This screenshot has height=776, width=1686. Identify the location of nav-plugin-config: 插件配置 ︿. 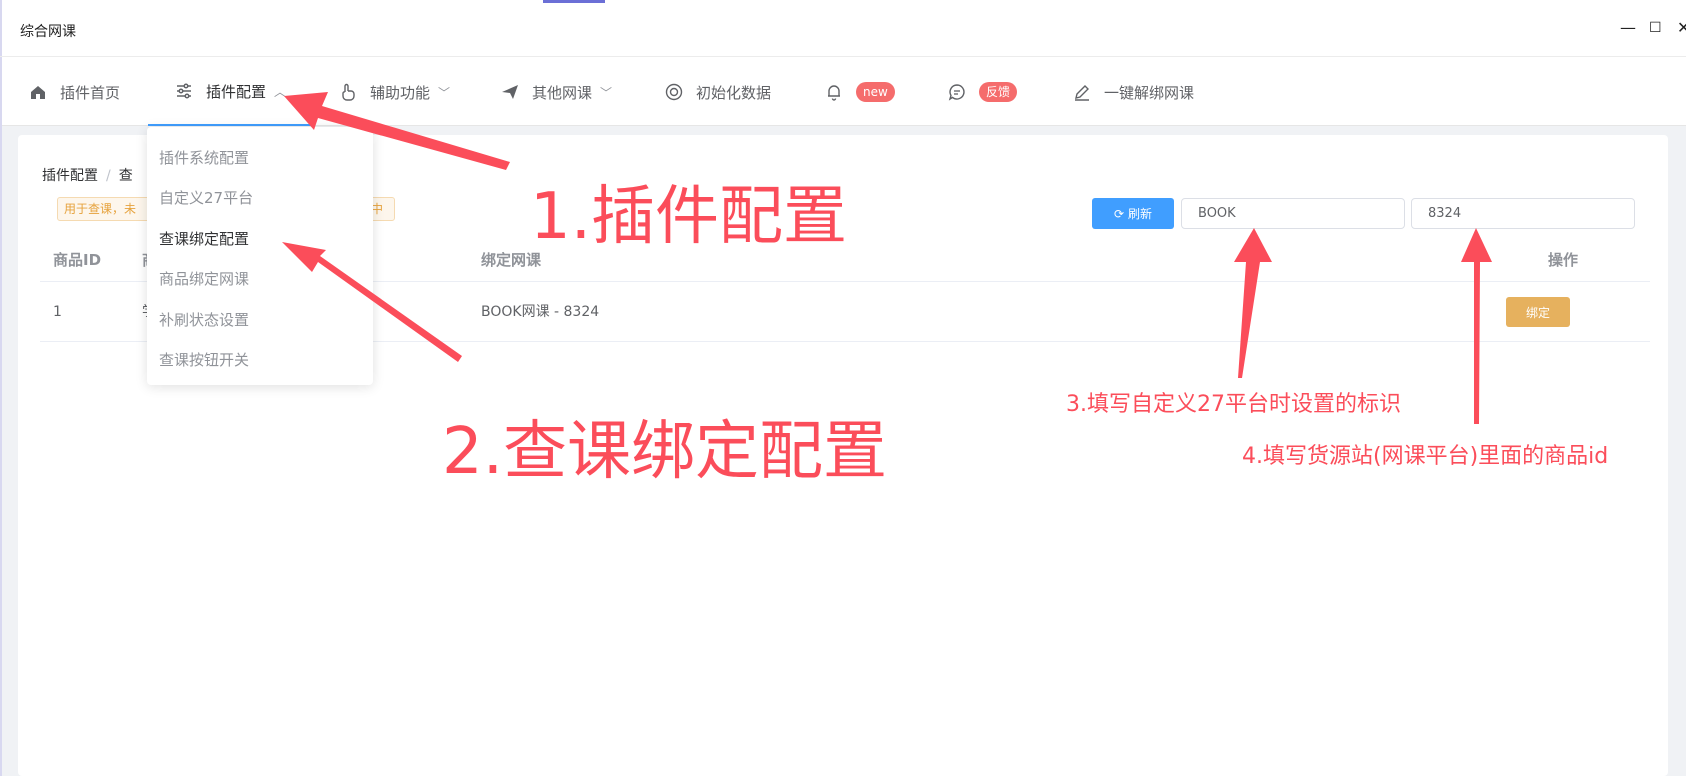
(230, 92).